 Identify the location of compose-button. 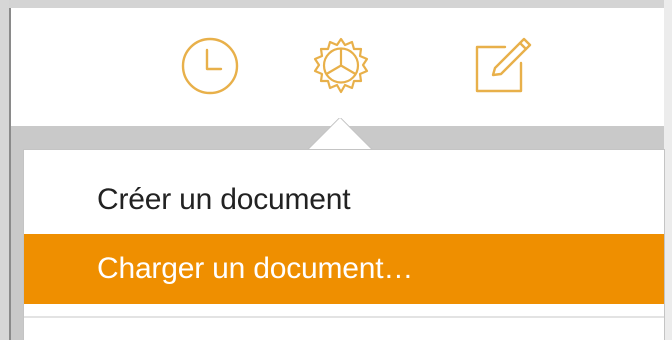
(502, 66).